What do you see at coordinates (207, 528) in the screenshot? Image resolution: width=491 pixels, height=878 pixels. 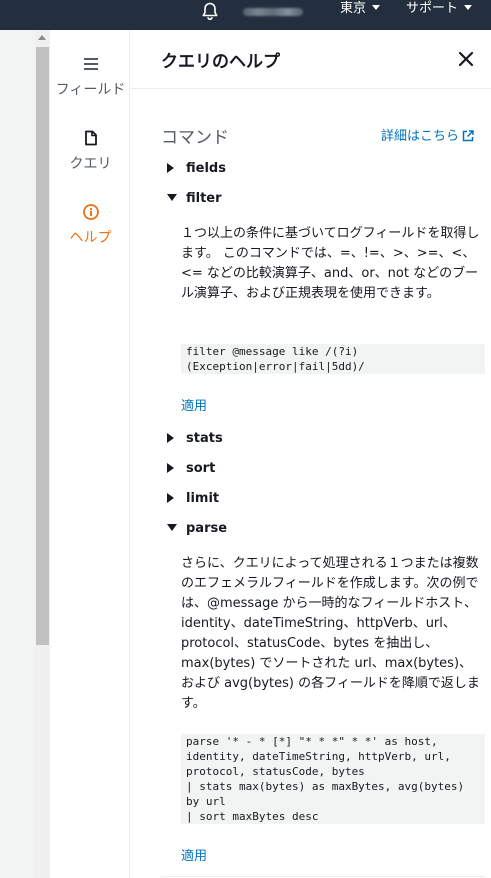 I see `command-name: parse` at bounding box center [207, 528].